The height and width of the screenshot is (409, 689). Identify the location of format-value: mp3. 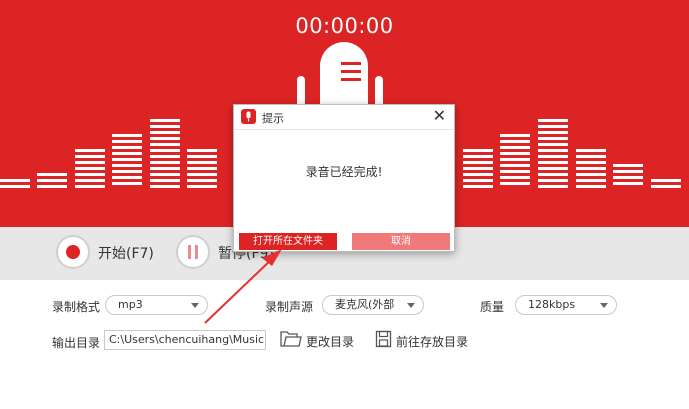
(130, 304).